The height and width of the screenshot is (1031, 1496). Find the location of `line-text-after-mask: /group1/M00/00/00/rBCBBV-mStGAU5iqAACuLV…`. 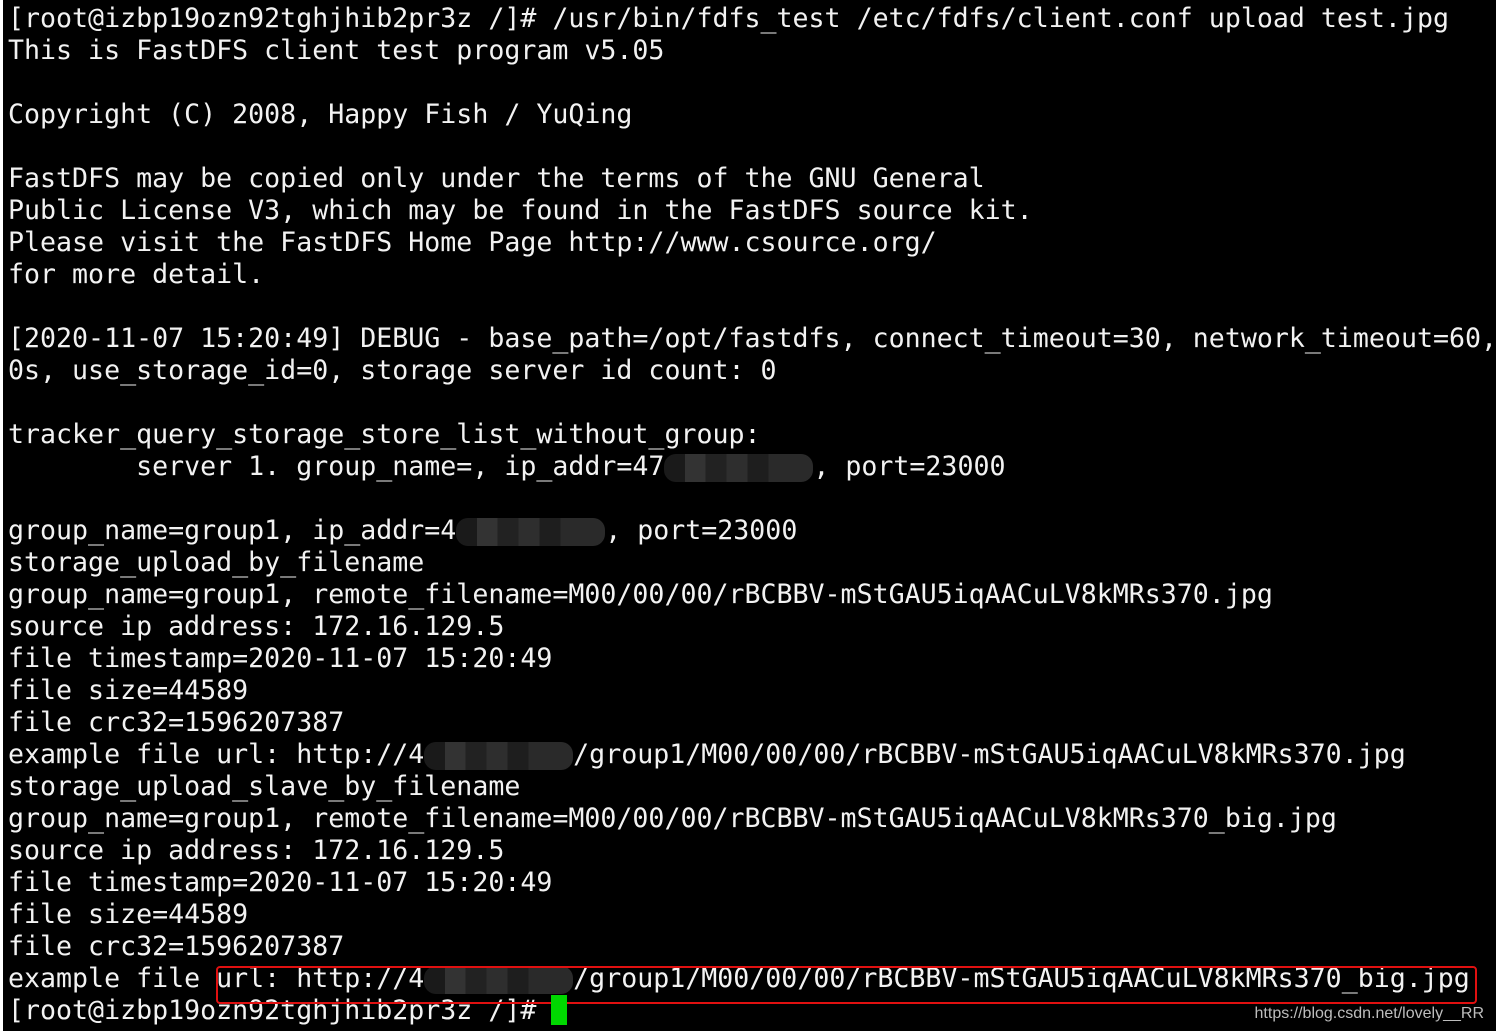

line-text-after-mask: /group1/M00/00/00/rBCBBV-mStGAU5iqAACuLV… is located at coordinates (989, 754).